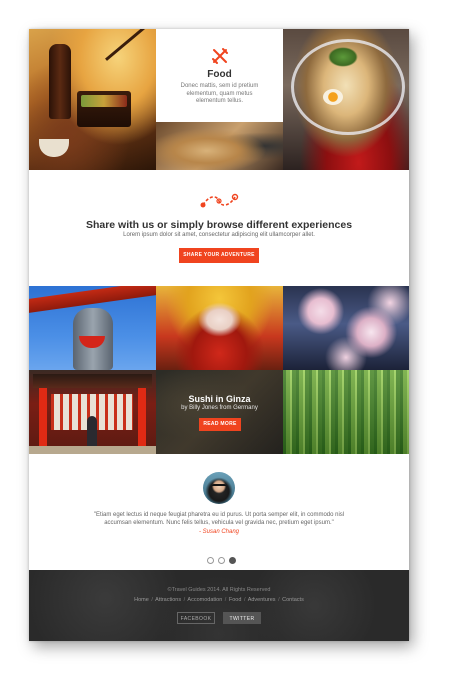  What do you see at coordinates (43, 418) in the screenshot?
I see `shrine-post-left` at bounding box center [43, 418].